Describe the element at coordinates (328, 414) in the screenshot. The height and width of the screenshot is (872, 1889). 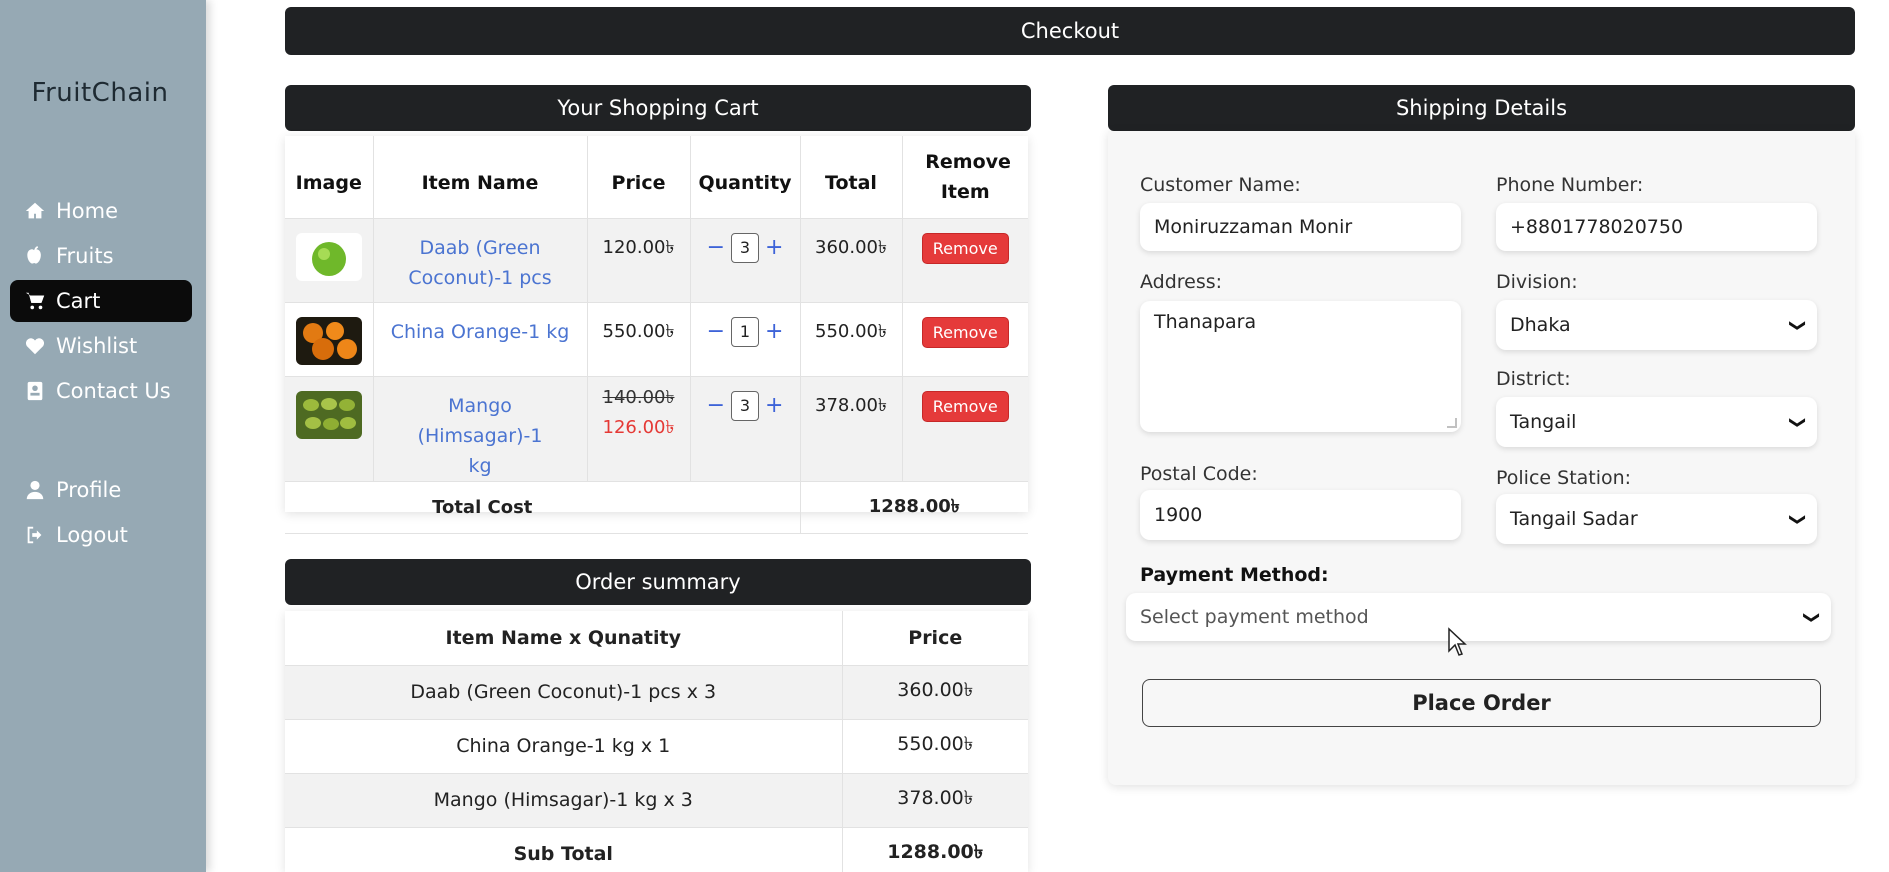
I see `mango-image` at that location.